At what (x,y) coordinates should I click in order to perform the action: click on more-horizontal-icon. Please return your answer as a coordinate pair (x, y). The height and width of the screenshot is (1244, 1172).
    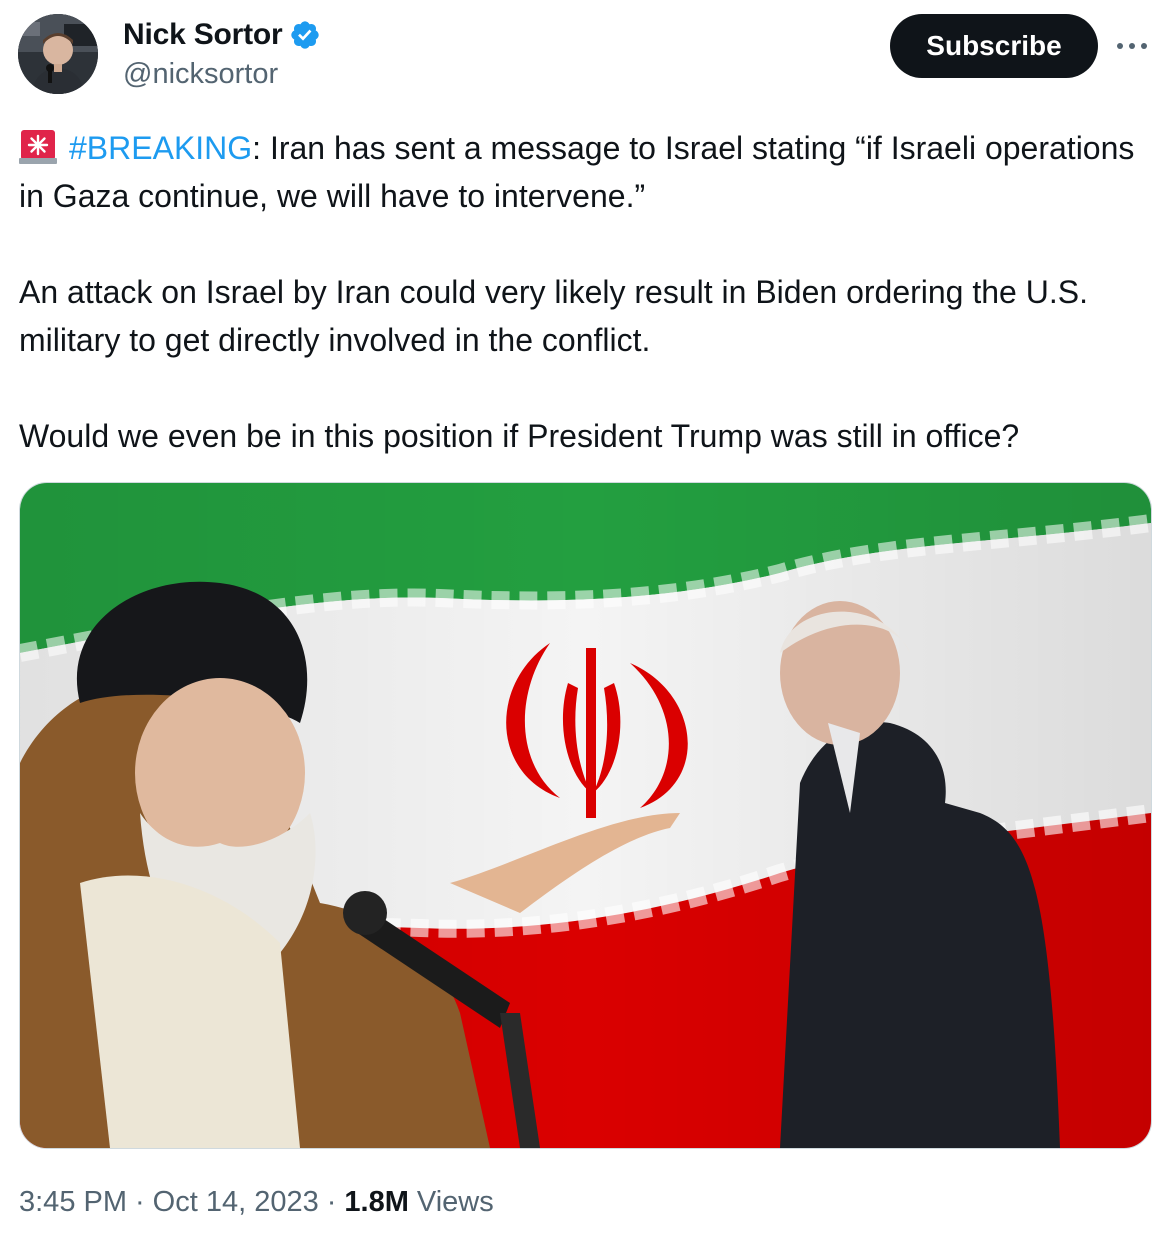
    Looking at the image, I should click on (1132, 46).